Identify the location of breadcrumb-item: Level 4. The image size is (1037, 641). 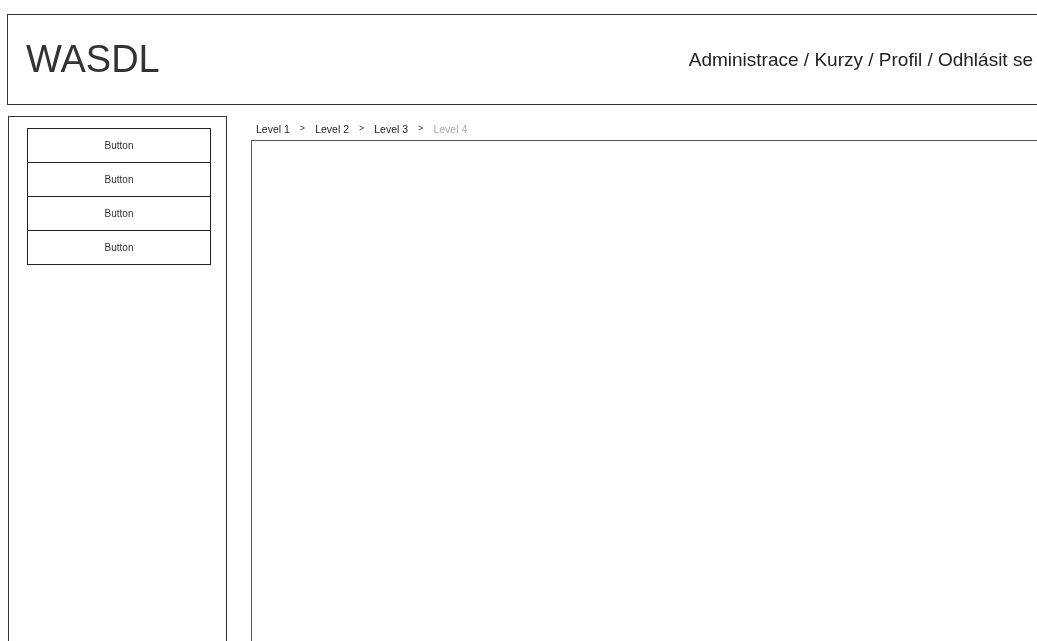
(450, 130).